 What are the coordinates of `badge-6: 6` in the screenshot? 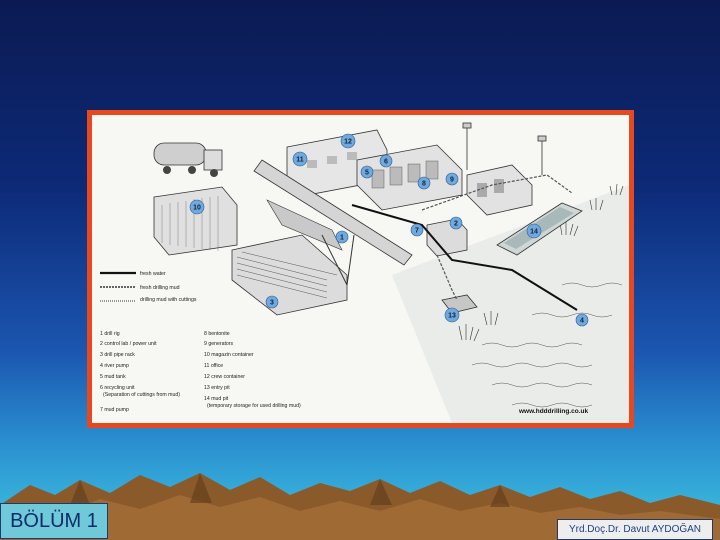 It's located at (386, 161).